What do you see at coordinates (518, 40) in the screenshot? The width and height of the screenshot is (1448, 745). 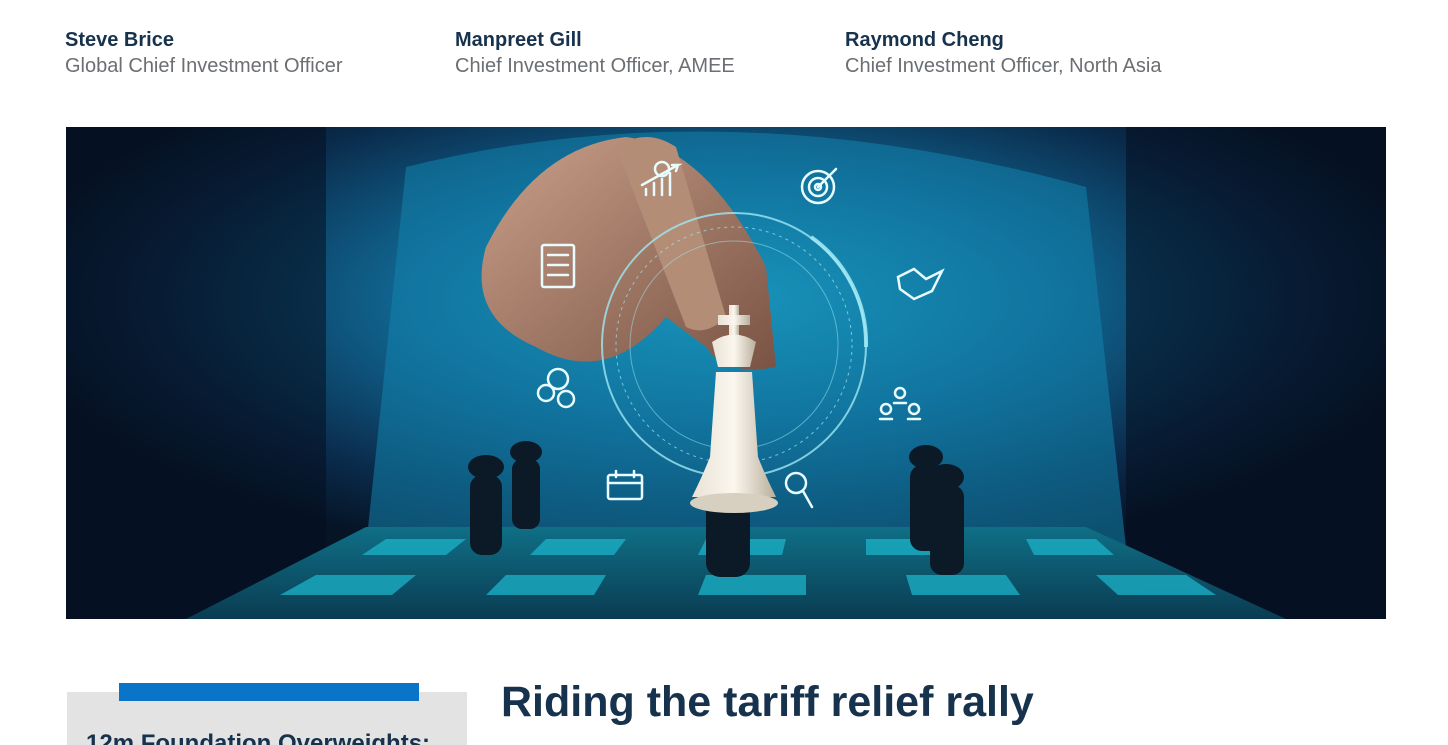 I see `author-name: Manpreet Gill` at bounding box center [518, 40].